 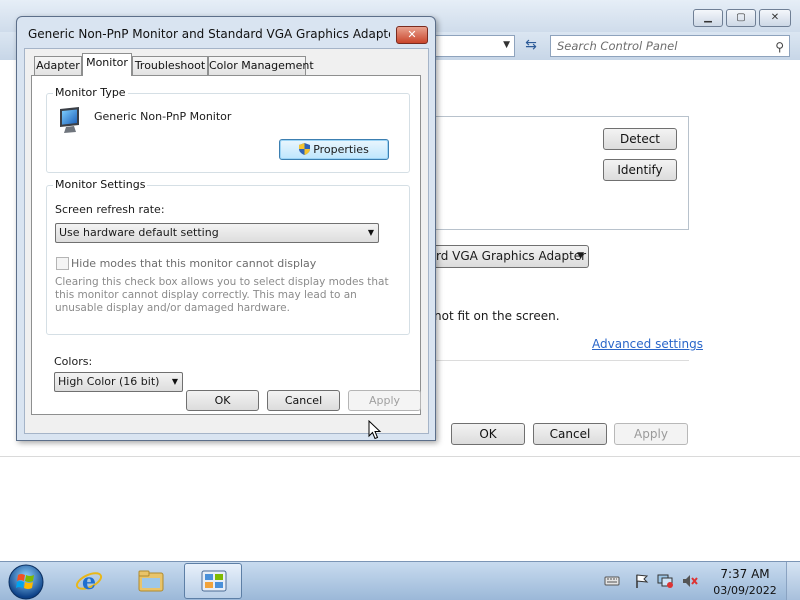 I want to click on colors-select: High Color (16 bit) ▼, so click(x=118, y=382).